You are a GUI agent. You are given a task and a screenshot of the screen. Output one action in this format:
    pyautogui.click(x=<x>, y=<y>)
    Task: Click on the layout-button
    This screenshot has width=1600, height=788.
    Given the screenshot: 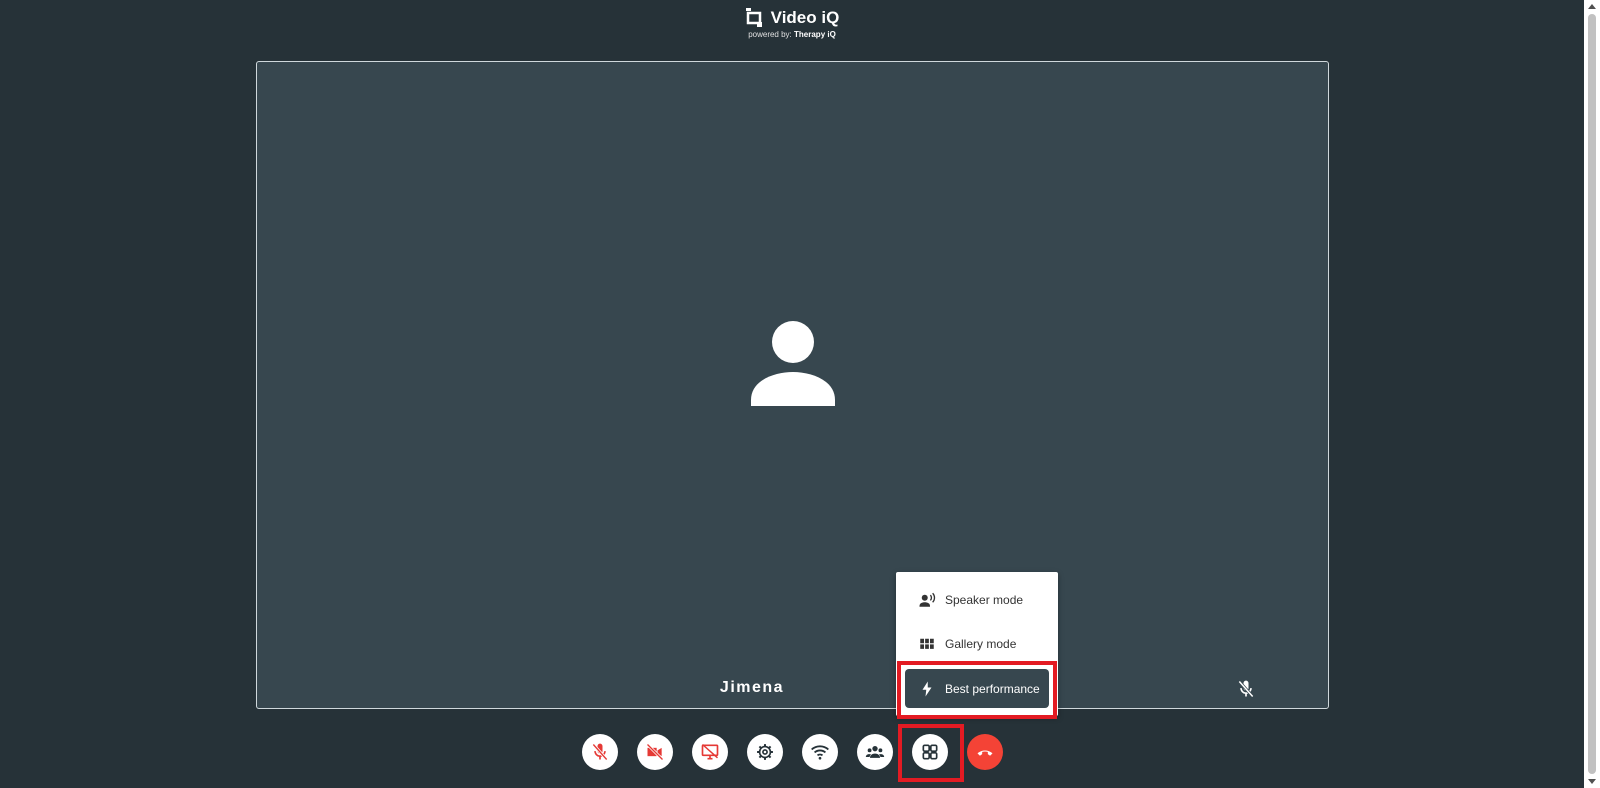 What is the action you would take?
    pyautogui.click(x=930, y=752)
    